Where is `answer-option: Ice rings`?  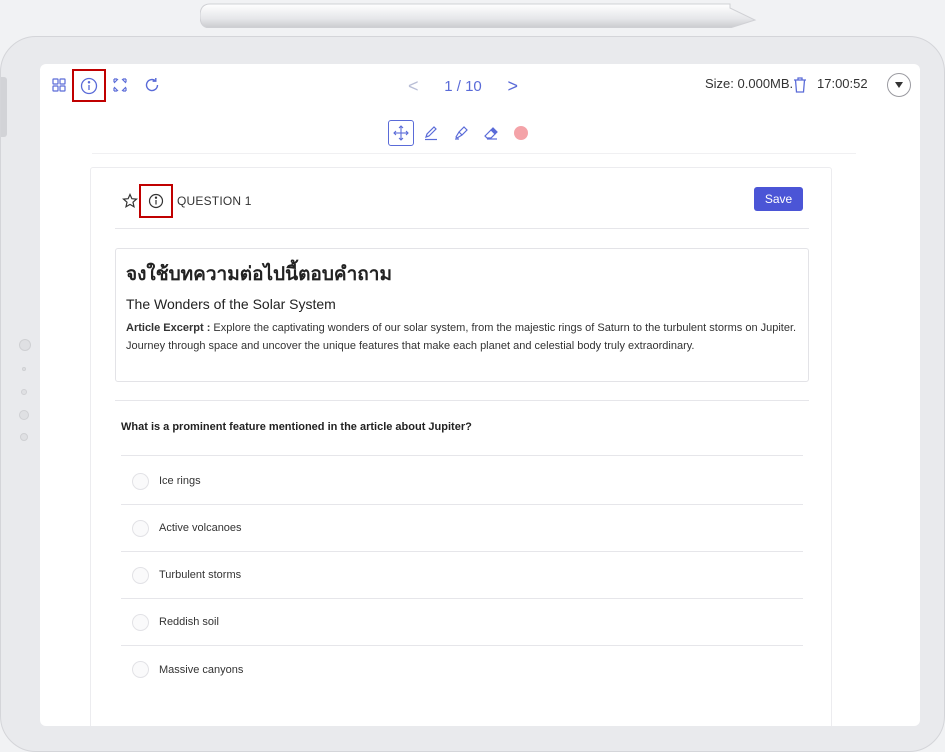
answer-option: Ice rings is located at coordinates (462, 481).